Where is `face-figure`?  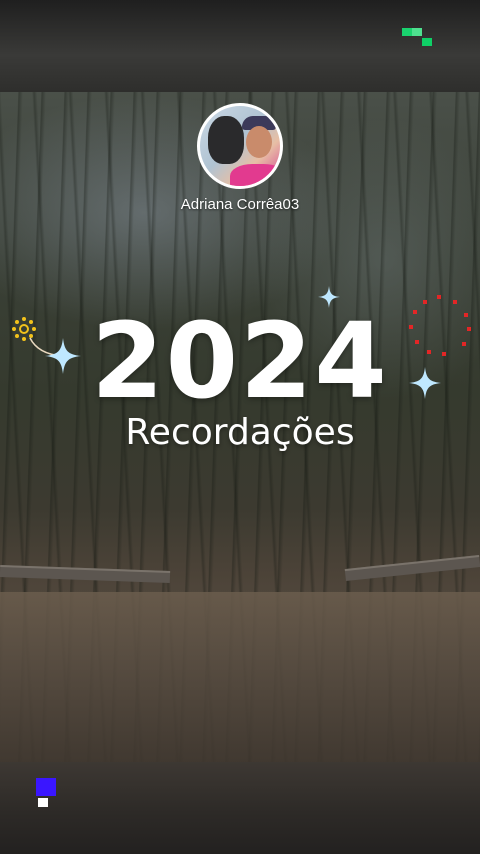
face-figure is located at coordinates (259, 142).